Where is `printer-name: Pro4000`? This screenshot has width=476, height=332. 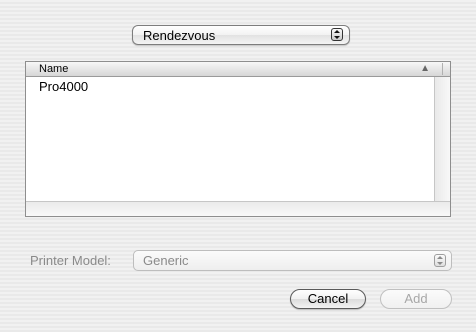
printer-name: Pro4000 is located at coordinates (64, 86).